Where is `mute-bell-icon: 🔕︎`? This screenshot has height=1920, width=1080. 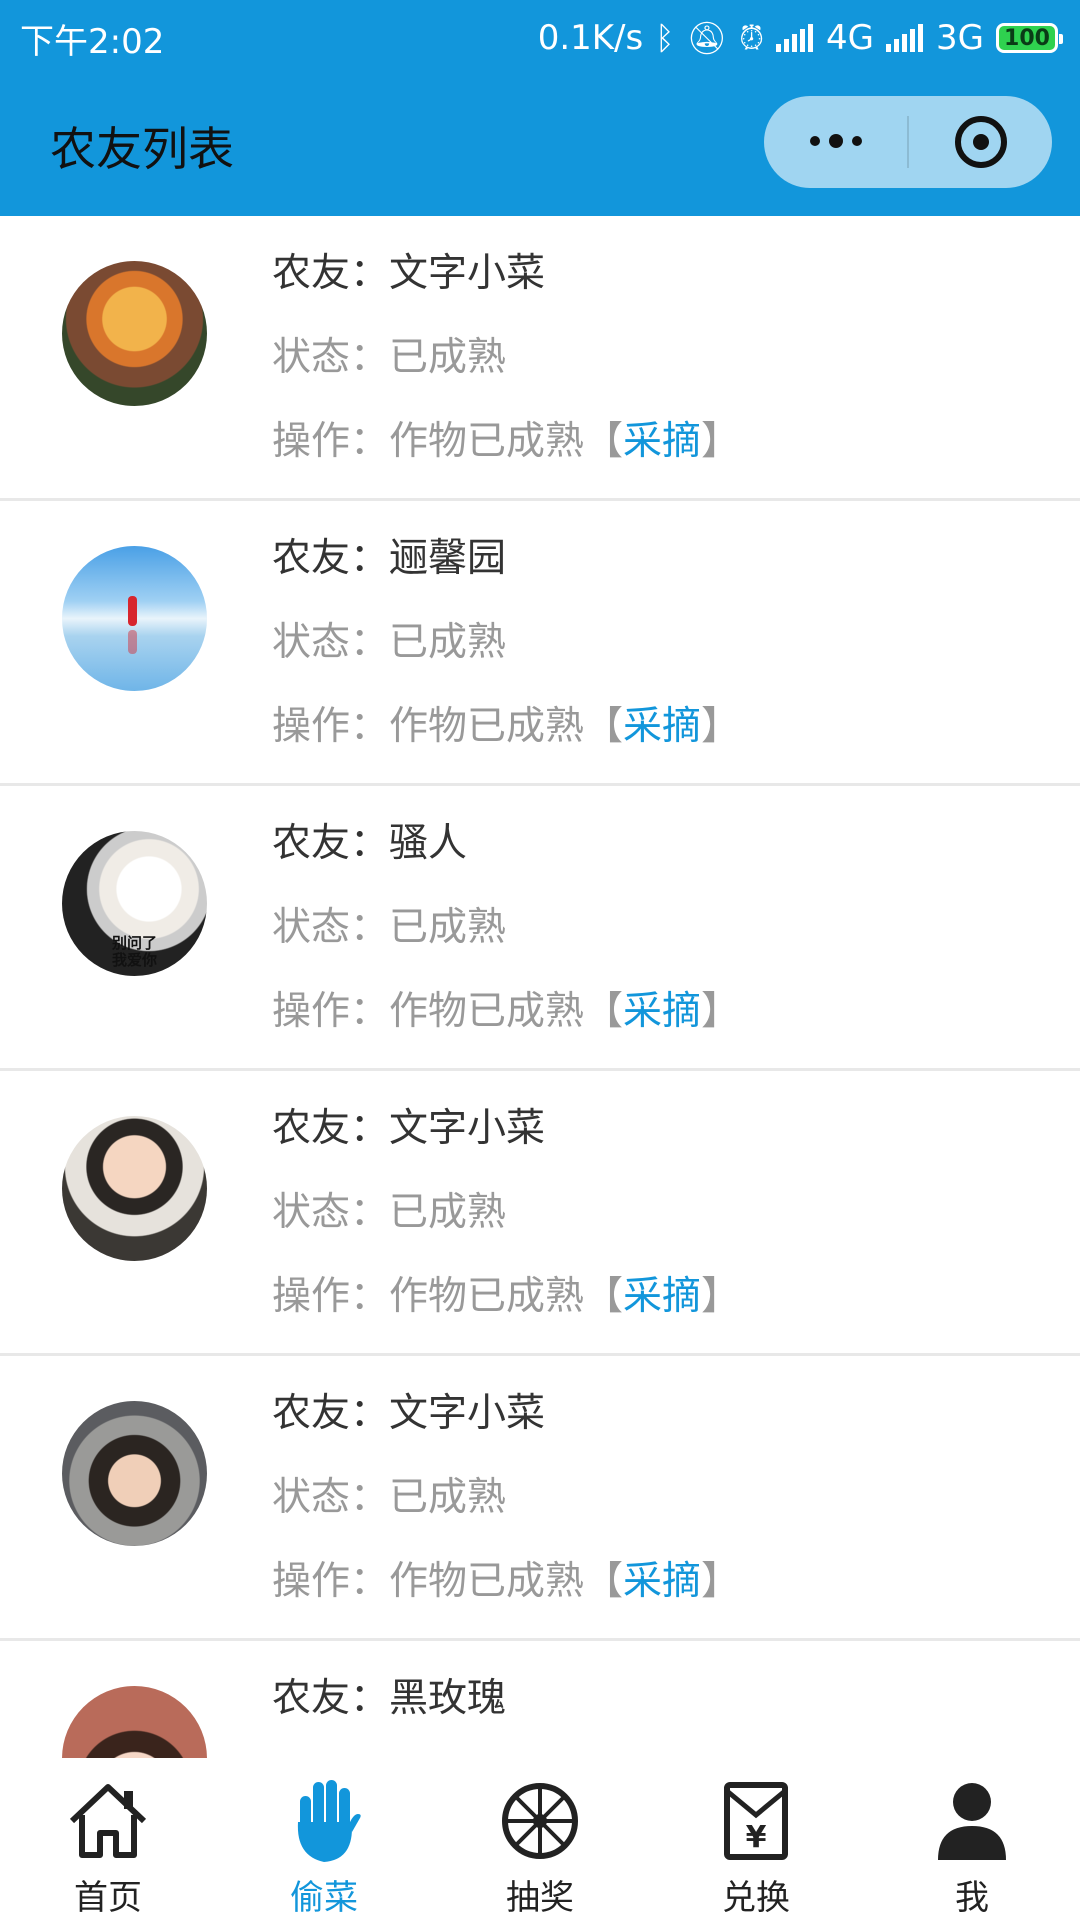 mute-bell-icon: 🔕︎ is located at coordinates (707, 38).